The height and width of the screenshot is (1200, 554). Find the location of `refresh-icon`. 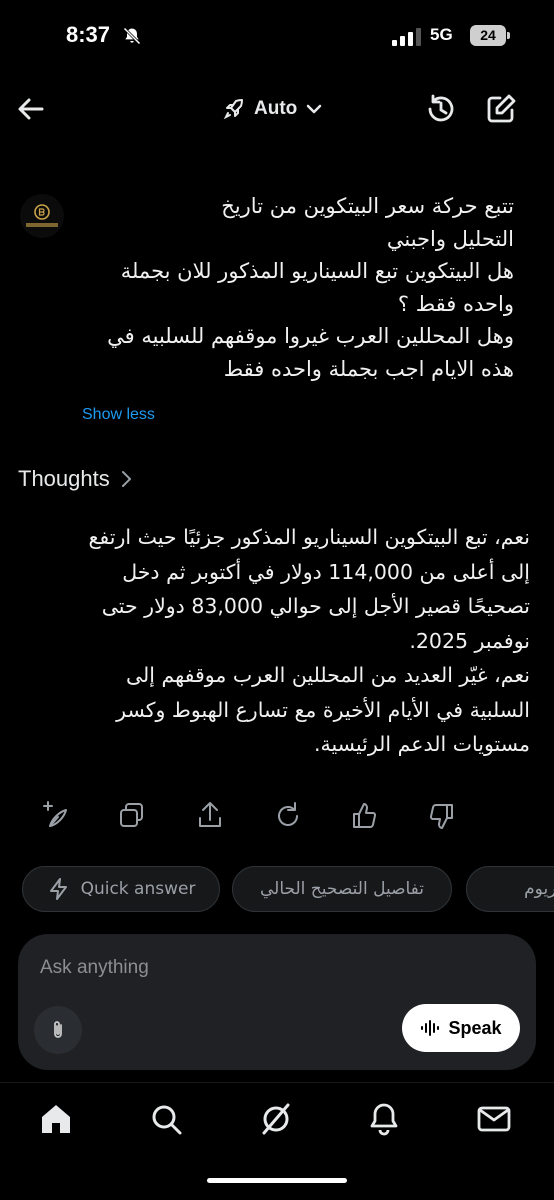

refresh-icon is located at coordinates (288, 816).